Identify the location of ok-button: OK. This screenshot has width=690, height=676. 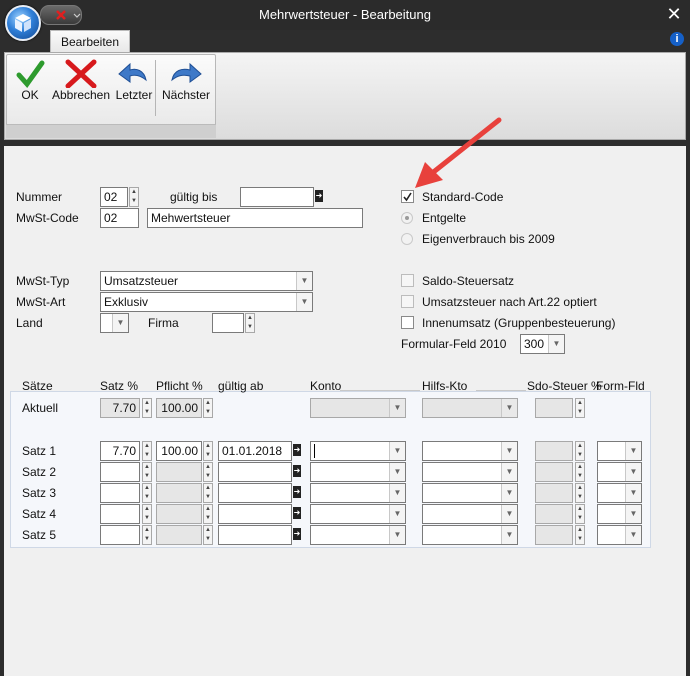
(30, 84).